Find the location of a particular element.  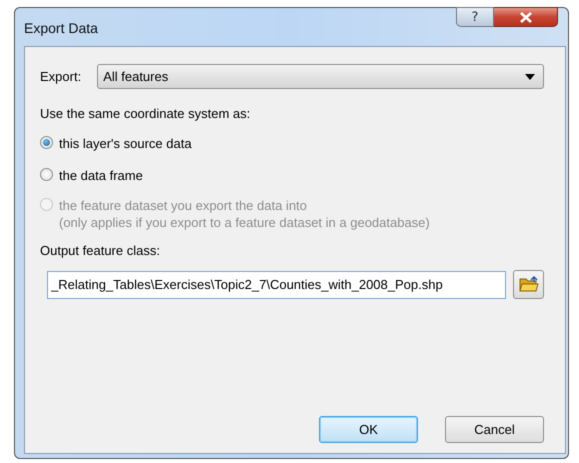

radio-label: the feature dataset you export the data into is located at coordinates (183, 205).